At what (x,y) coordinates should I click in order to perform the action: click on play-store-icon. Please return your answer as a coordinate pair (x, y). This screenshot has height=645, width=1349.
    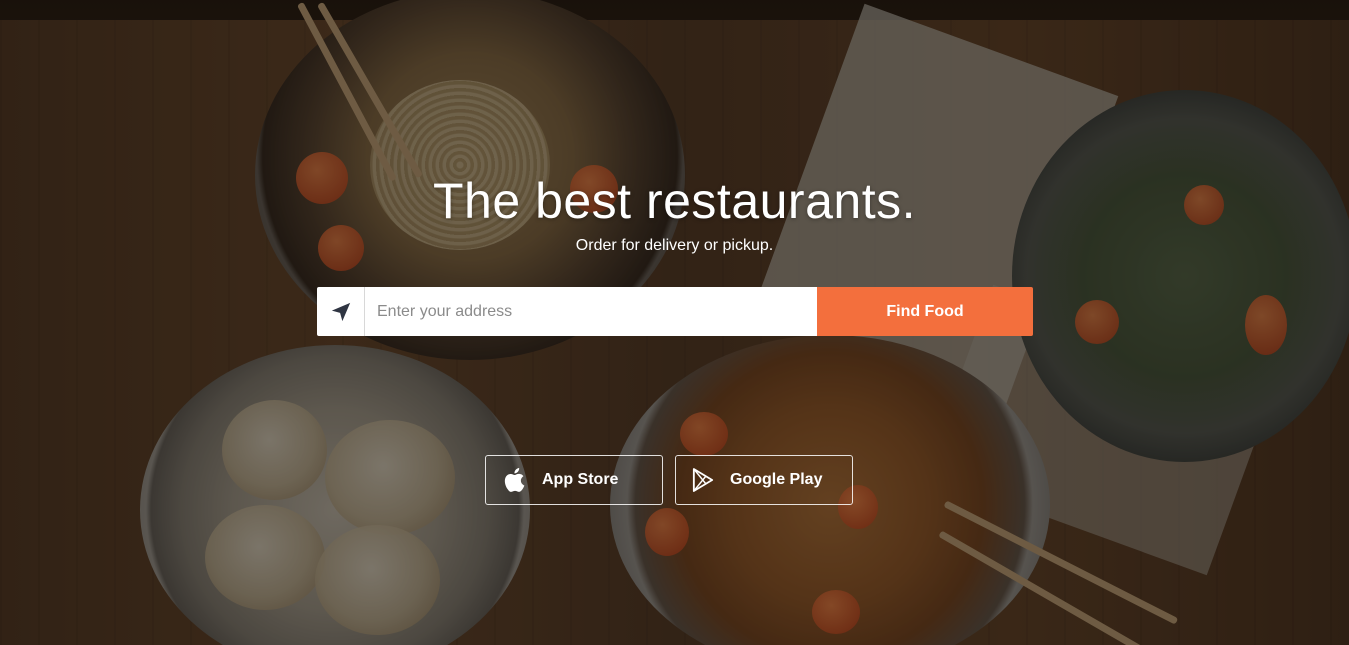
    Looking at the image, I should click on (703, 480).